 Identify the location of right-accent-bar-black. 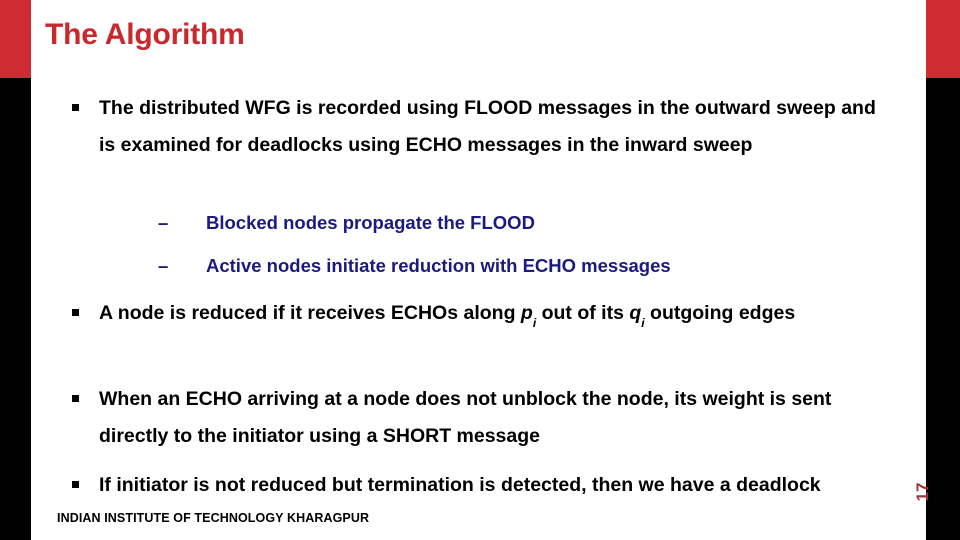
(943, 309).